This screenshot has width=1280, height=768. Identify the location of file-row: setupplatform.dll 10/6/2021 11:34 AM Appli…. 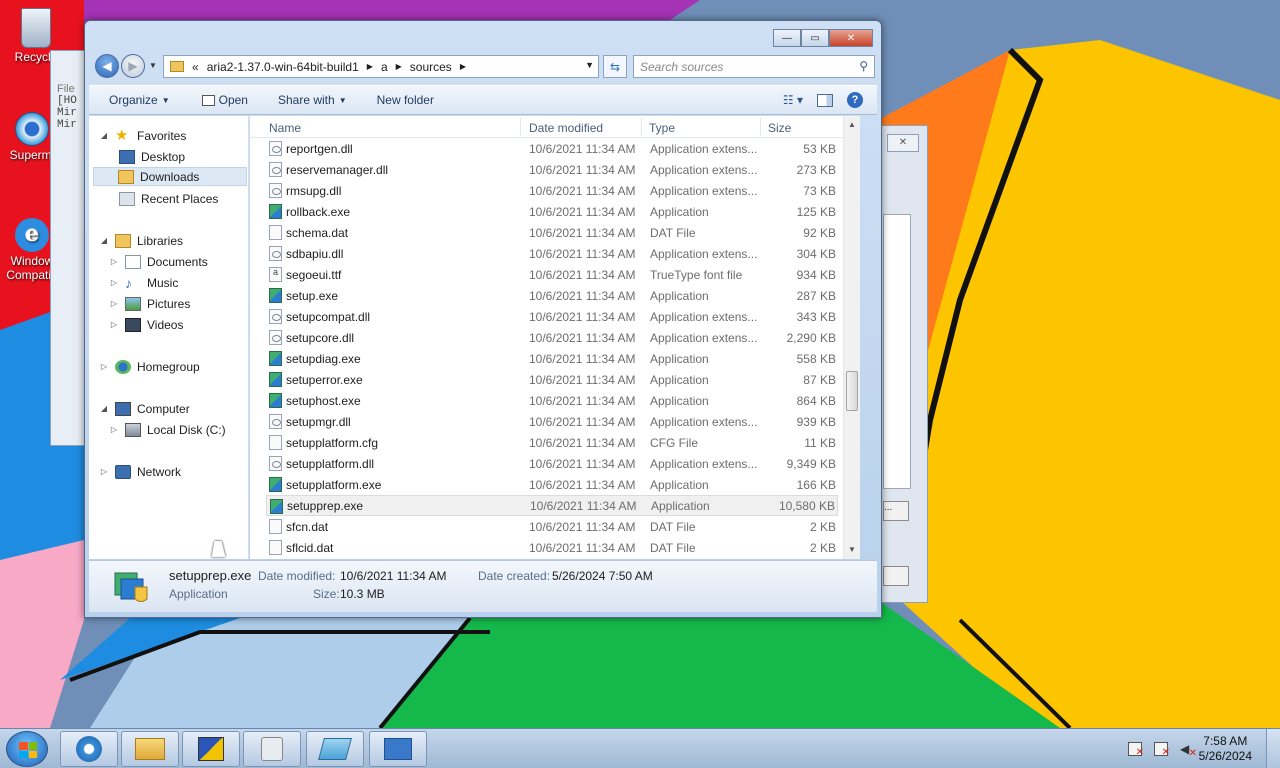
(552, 463).